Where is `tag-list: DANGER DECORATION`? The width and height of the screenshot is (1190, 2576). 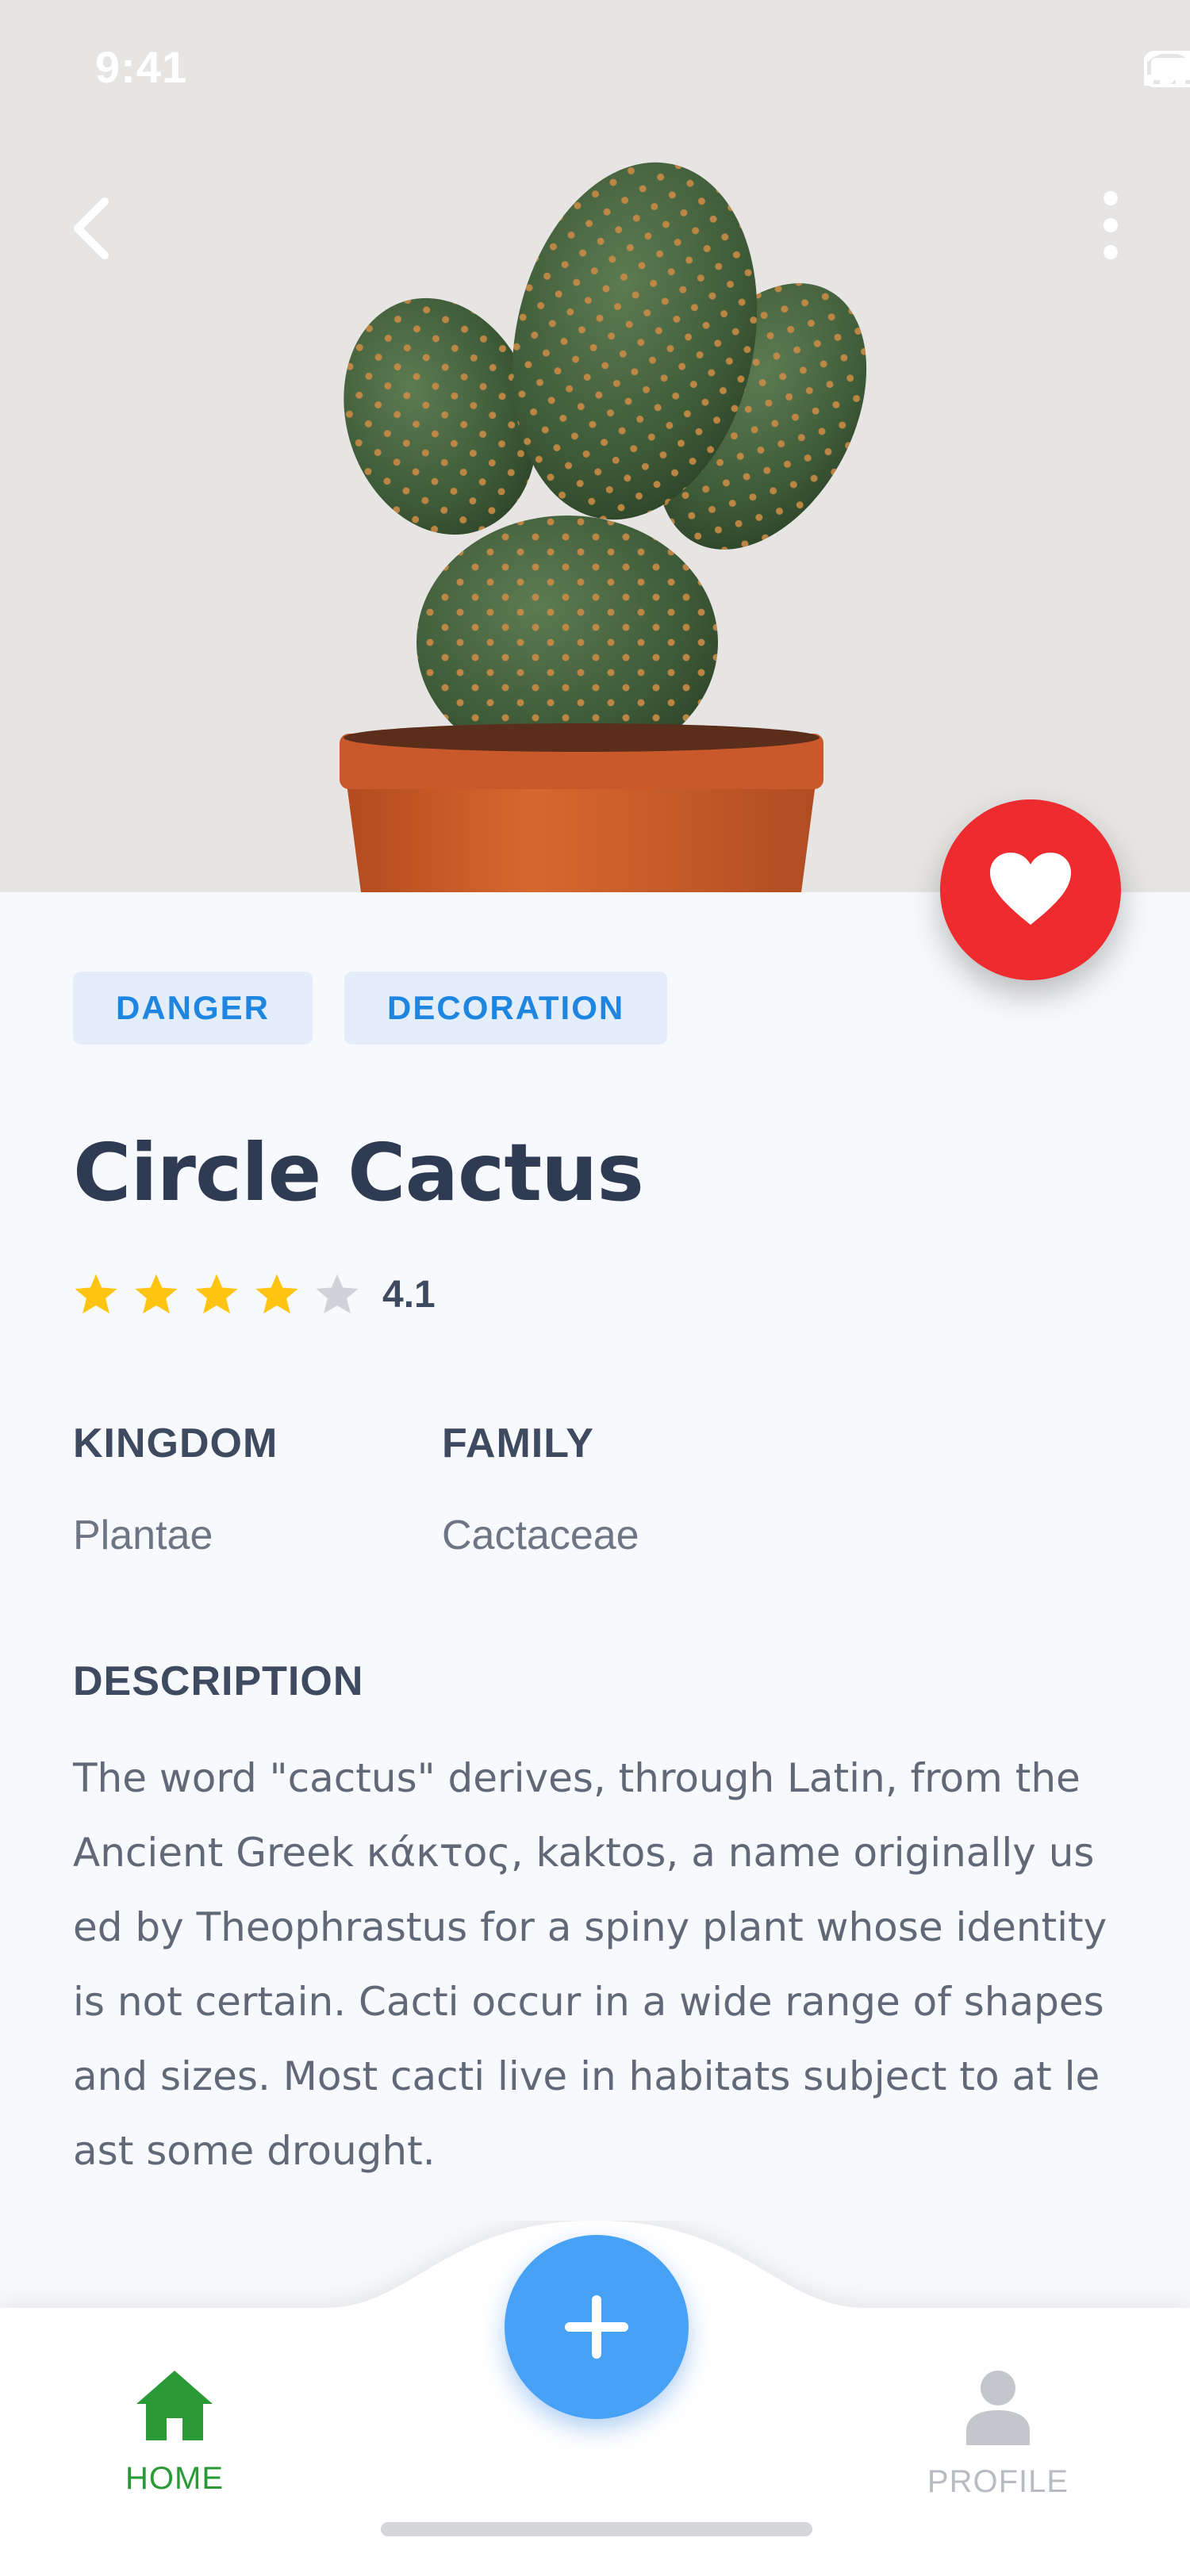
tag-list: DANGER DECORATION is located at coordinates (370, 1009).